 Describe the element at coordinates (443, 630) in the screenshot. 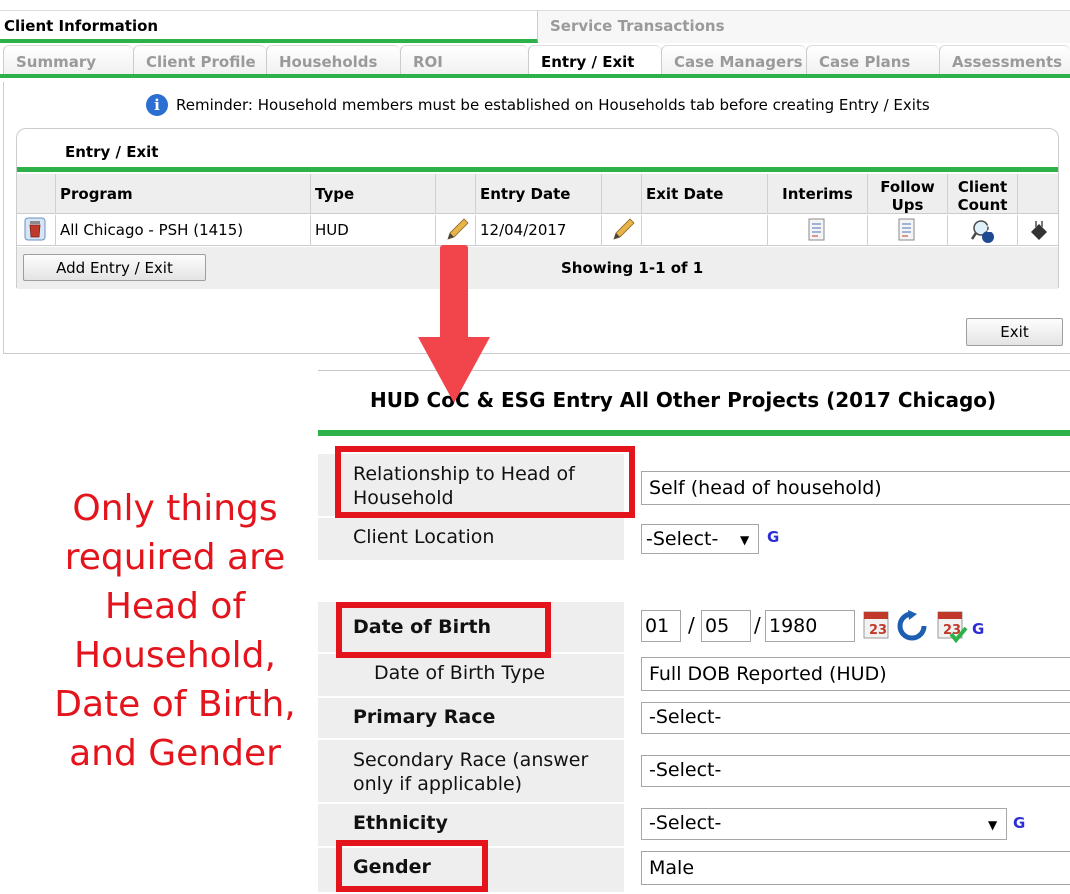

I see `highlight-box-dob` at that location.